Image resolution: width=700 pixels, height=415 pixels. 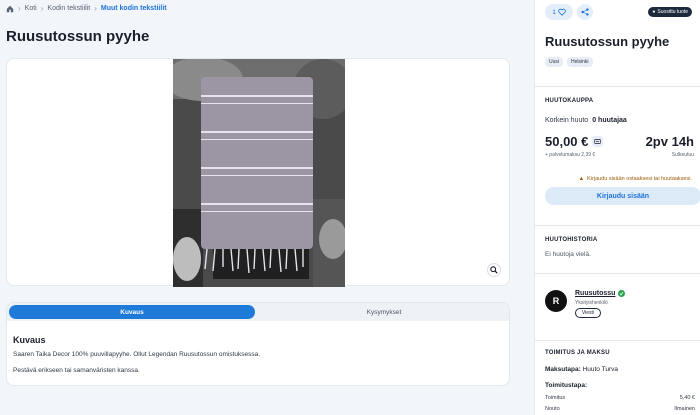 I want to click on tab-questions: Kysymykset, so click(x=384, y=312).